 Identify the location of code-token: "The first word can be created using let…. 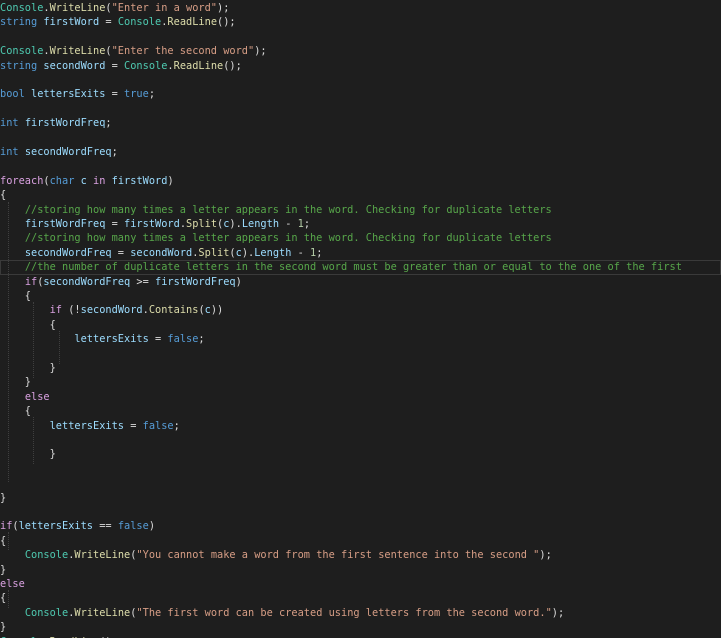
(344, 612).